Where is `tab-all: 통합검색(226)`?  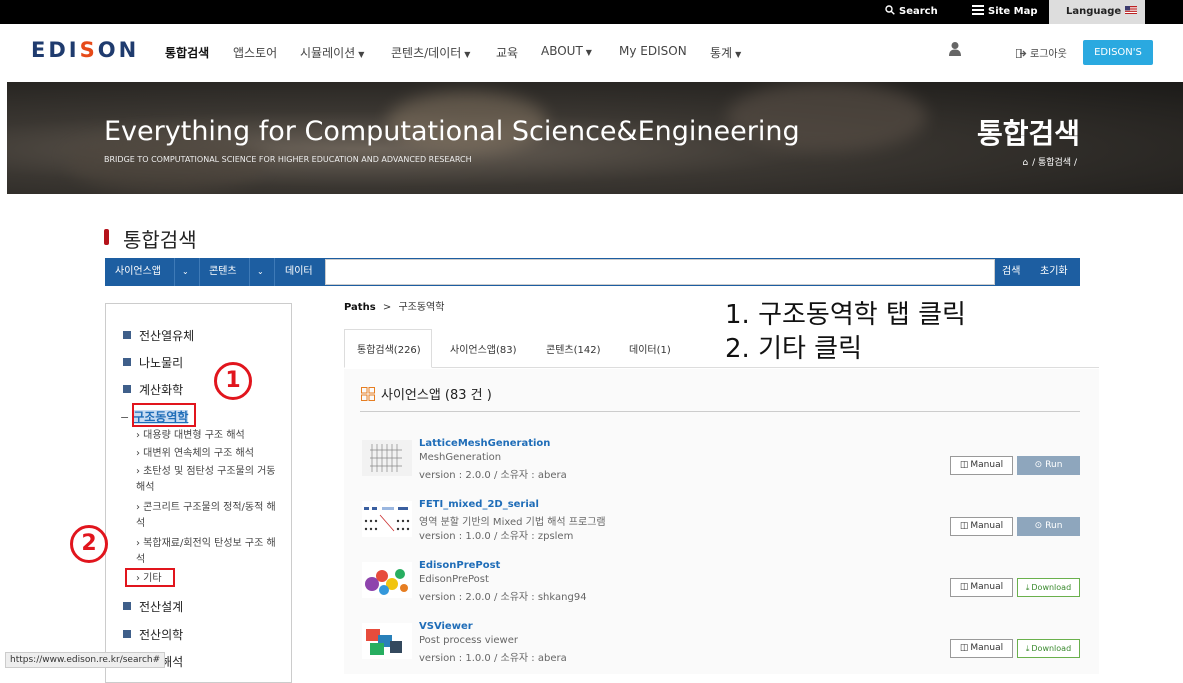
tab-all: 통합검색(226) is located at coordinates (389, 348).